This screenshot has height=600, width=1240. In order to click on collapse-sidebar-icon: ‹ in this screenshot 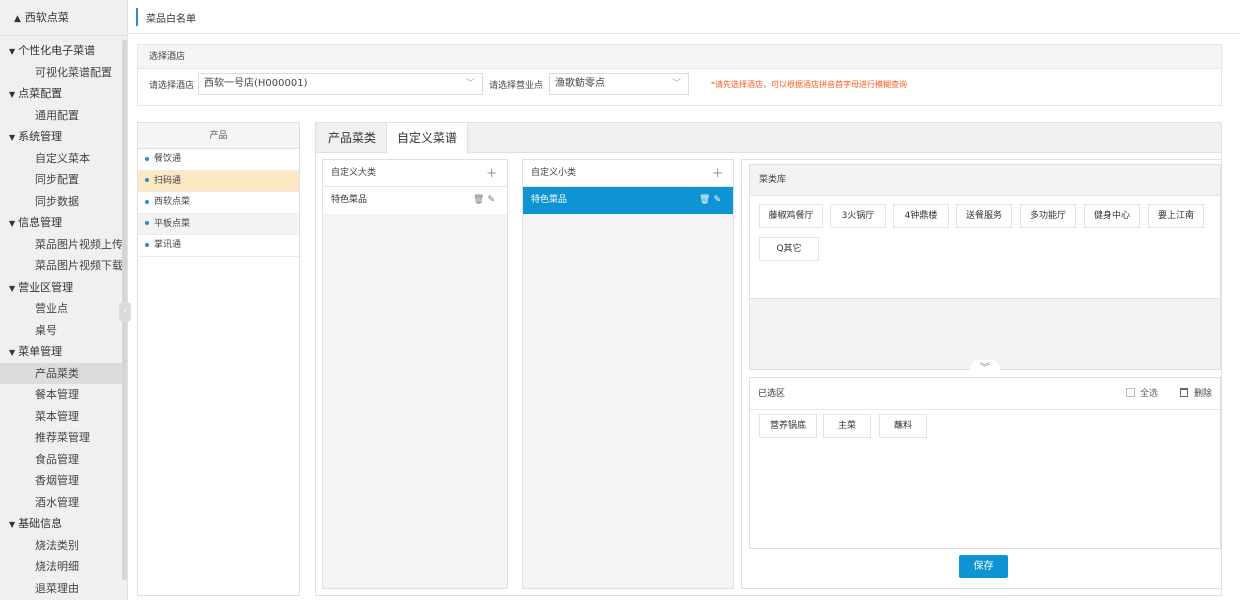, I will do `click(125, 312)`.